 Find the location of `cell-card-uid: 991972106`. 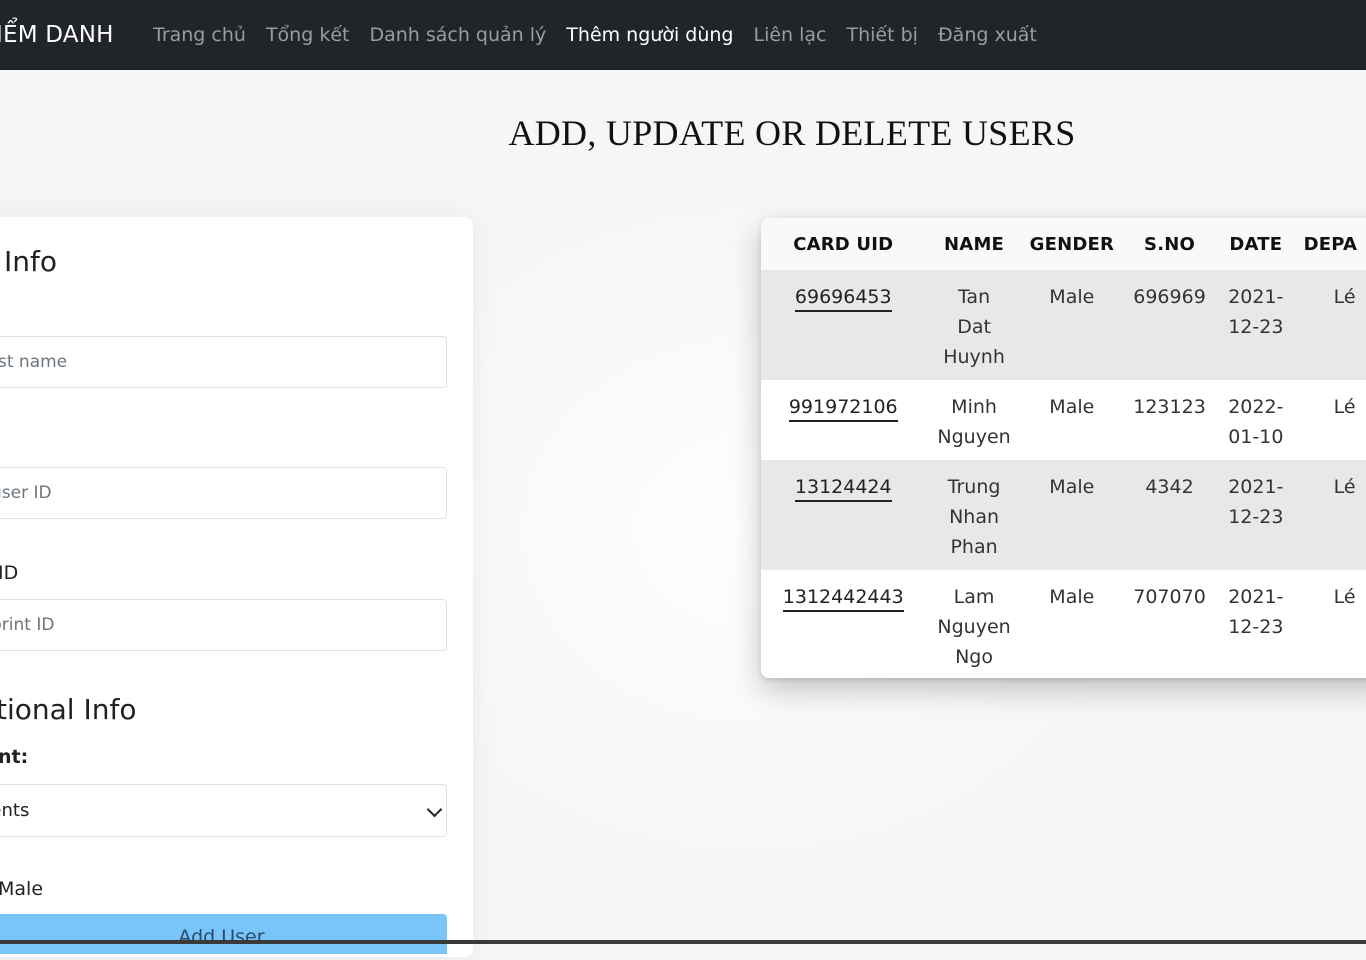

cell-card-uid: 991972106 is located at coordinates (843, 420).